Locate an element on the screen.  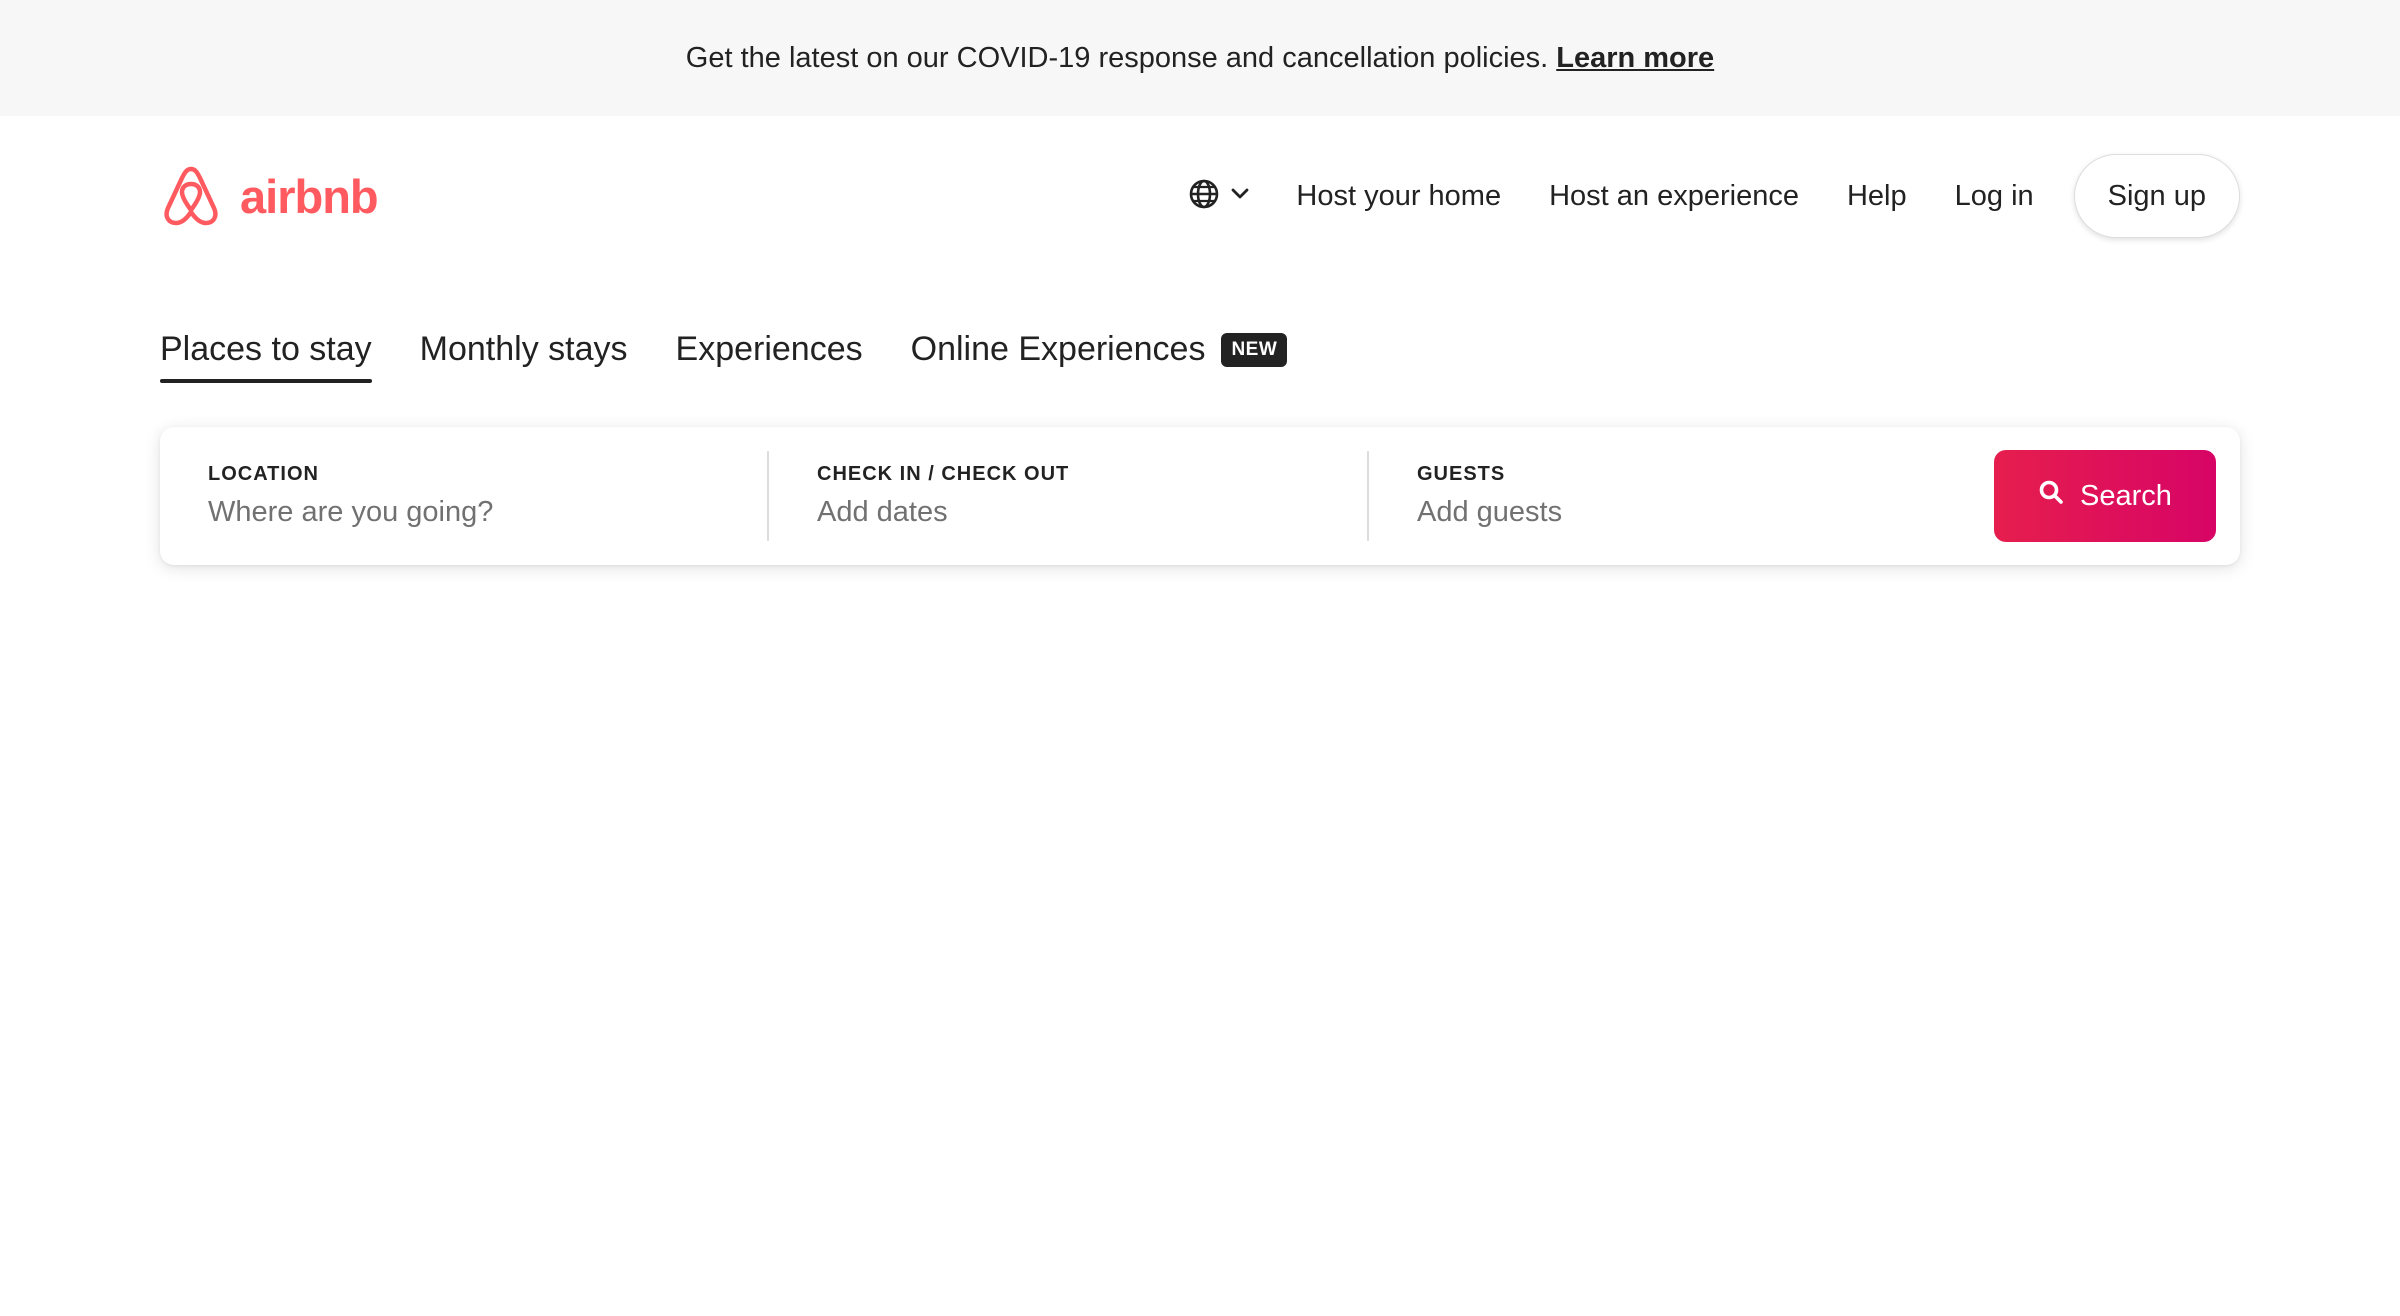
tab-label: Online Experiences is located at coordinates (1058, 349).